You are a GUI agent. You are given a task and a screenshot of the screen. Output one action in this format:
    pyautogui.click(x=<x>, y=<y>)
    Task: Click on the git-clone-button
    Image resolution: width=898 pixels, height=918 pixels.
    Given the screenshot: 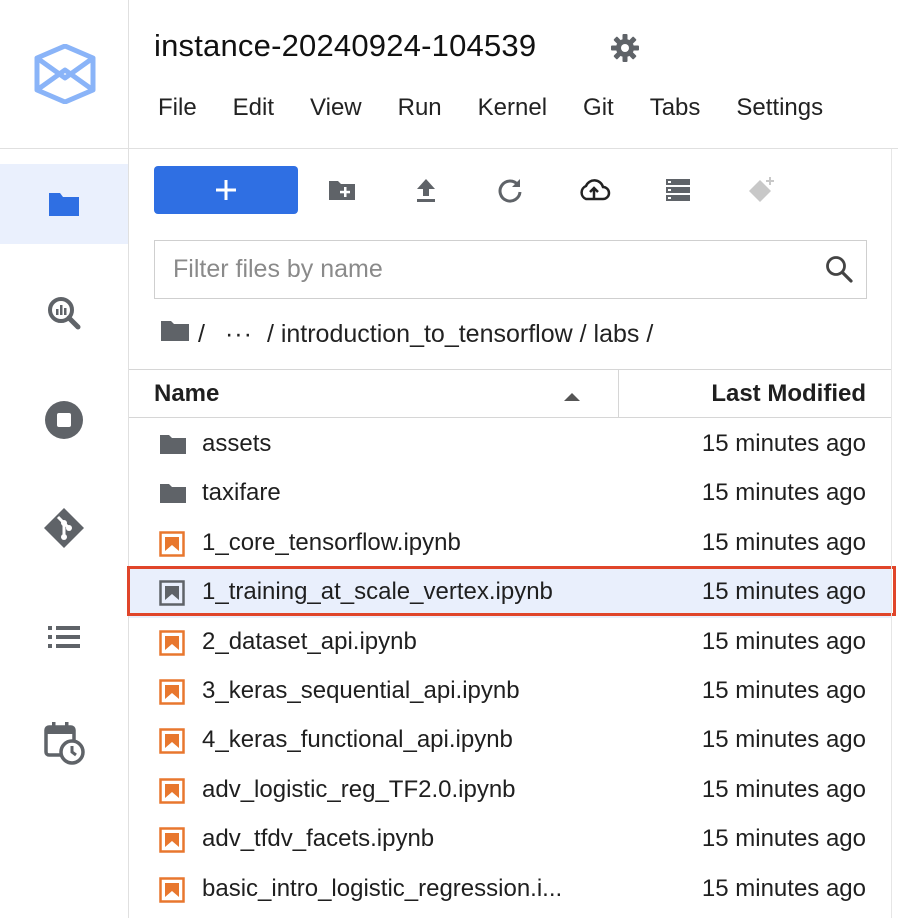 What is the action you would take?
    pyautogui.click(x=762, y=190)
    